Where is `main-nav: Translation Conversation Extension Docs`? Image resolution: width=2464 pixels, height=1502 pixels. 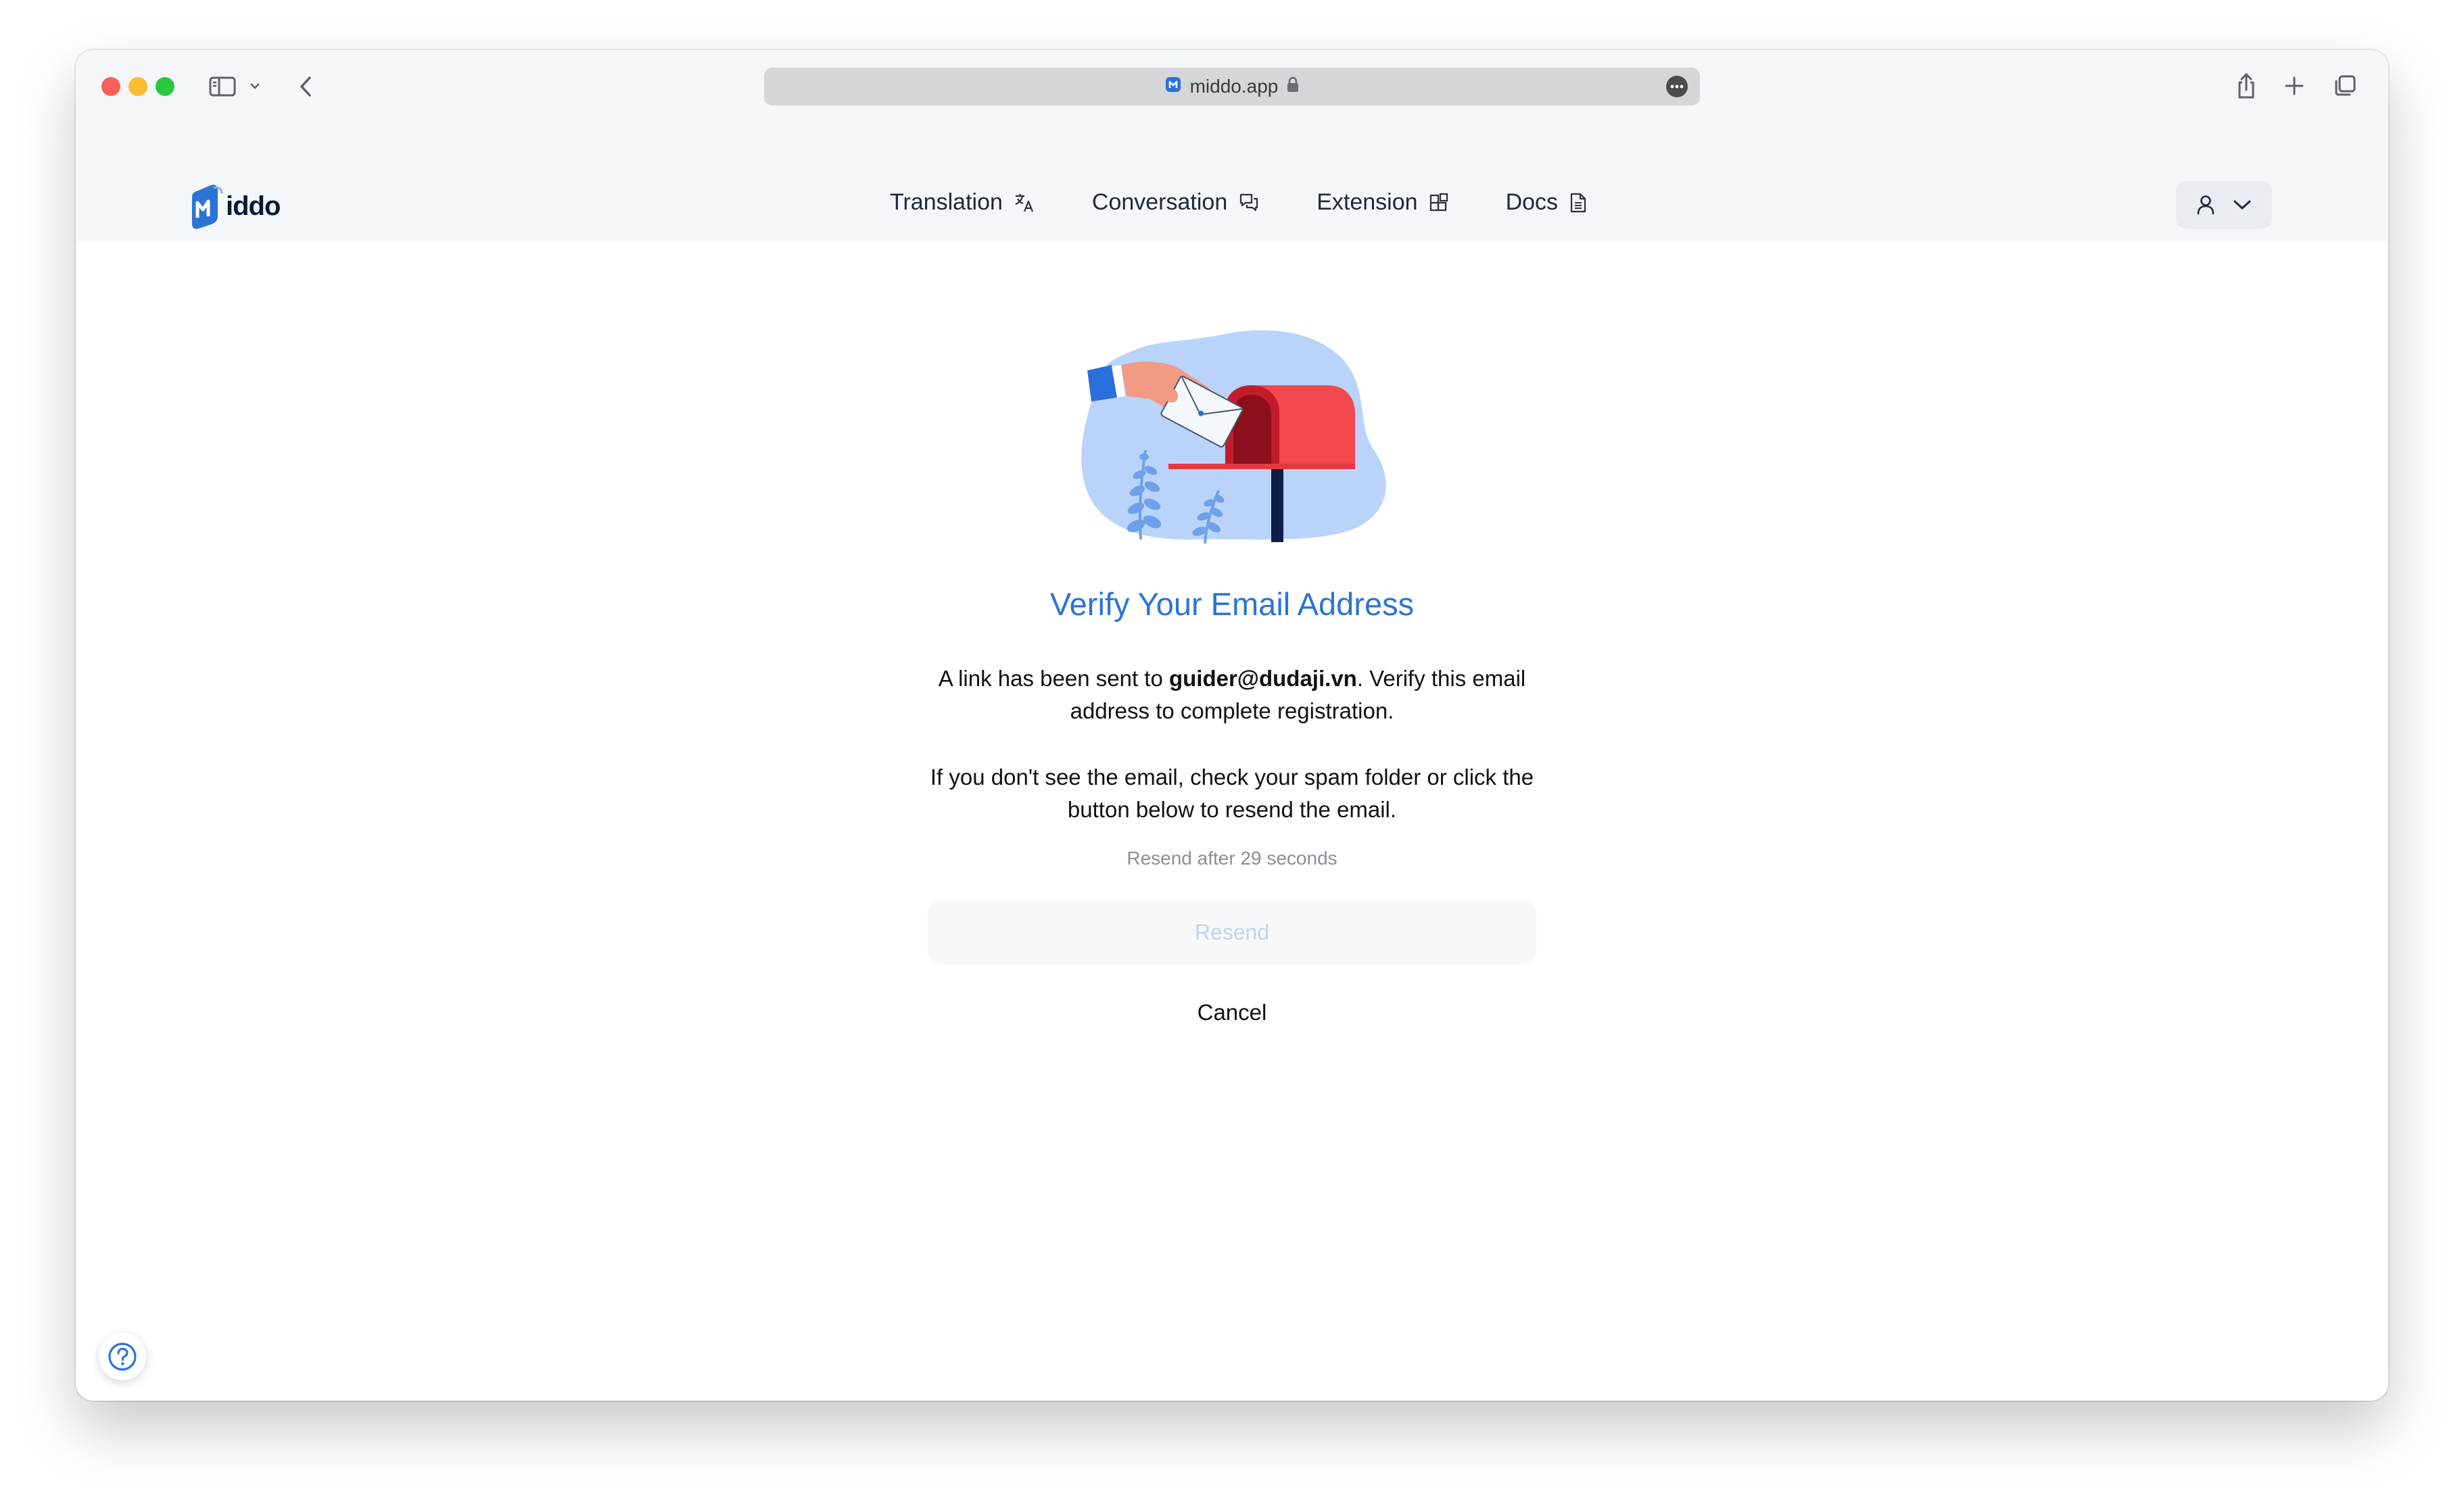 main-nav: Translation Conversation Extension Docs is located at coordinates (1232, 202).